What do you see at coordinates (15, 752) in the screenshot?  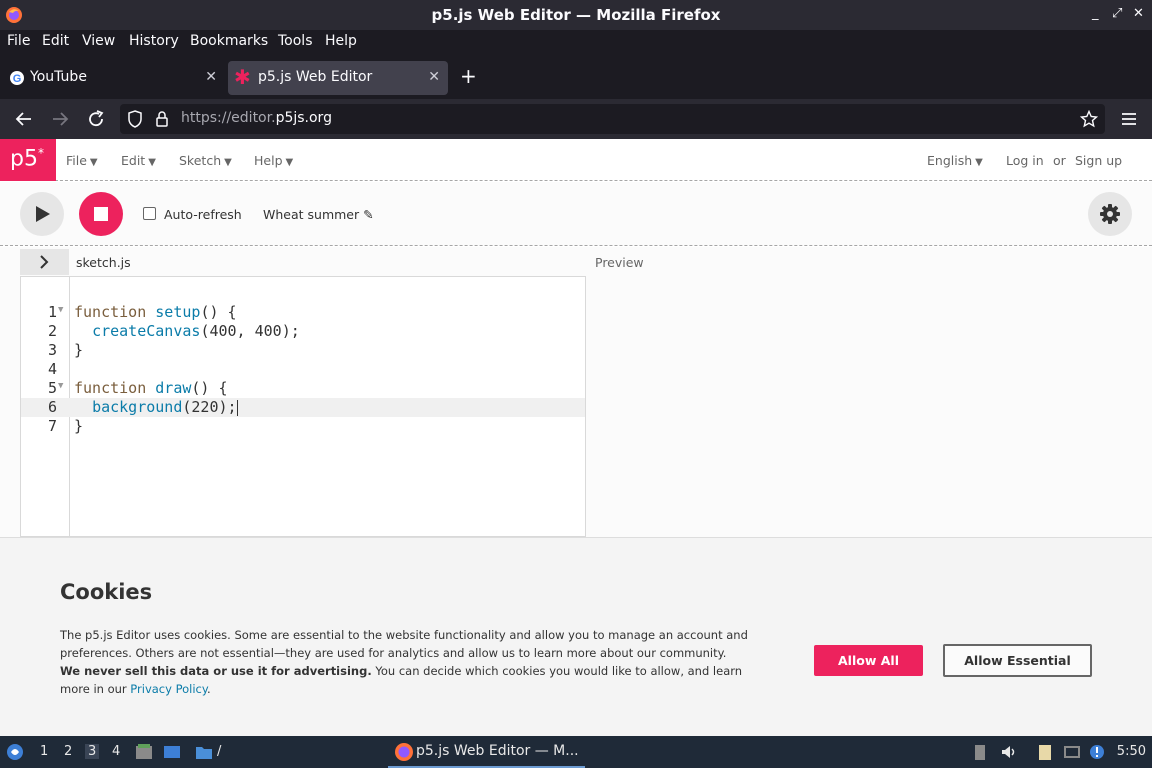 I see `start-menu-icon` at bounding box center [15, 752].